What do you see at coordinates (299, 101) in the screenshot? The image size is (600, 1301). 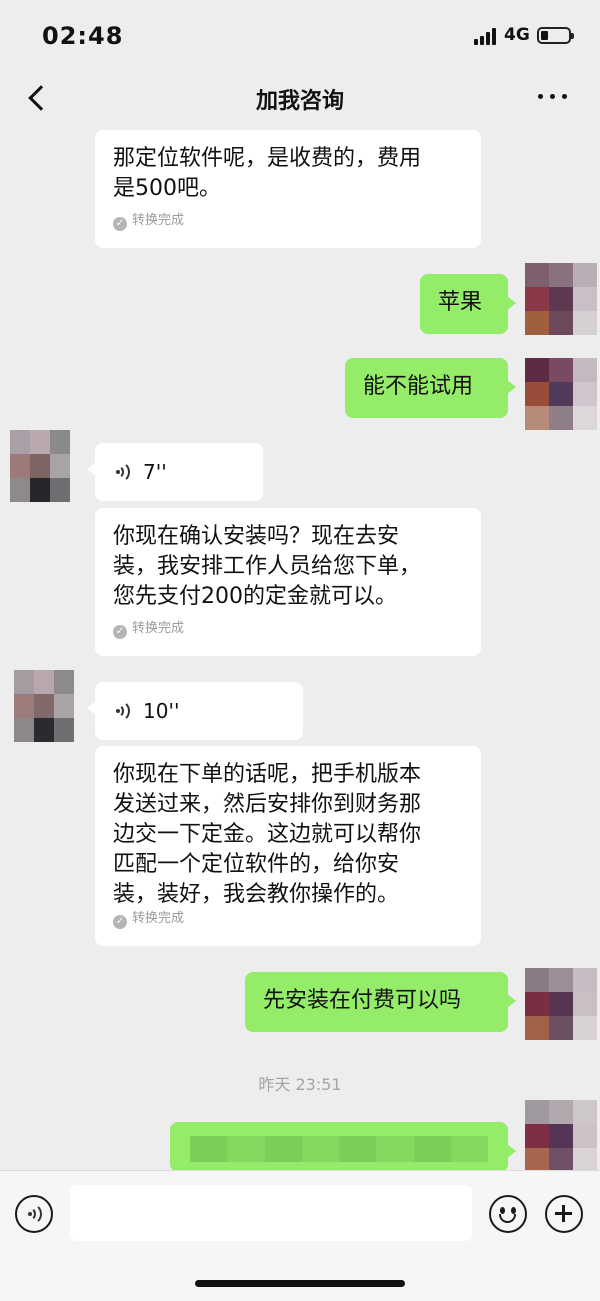 I see `chat-title: 加我咨询` at bounding box center [299, 101].